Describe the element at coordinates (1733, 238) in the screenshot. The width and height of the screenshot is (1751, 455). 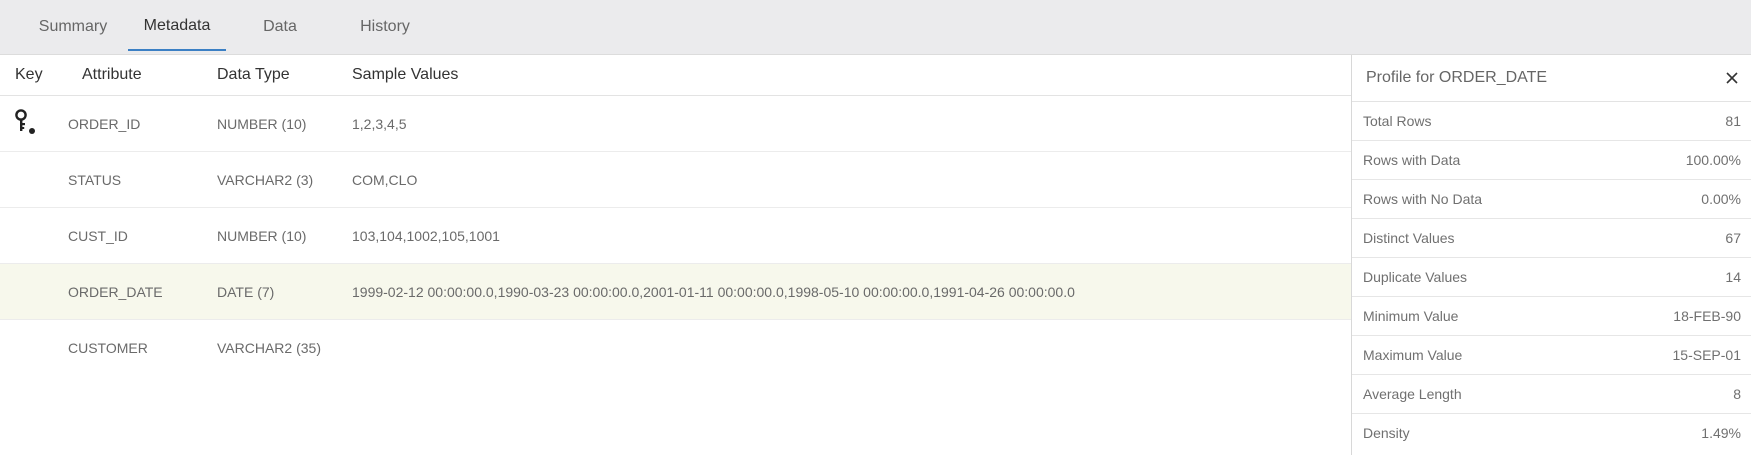
I see `profile-value: 67` at that location.